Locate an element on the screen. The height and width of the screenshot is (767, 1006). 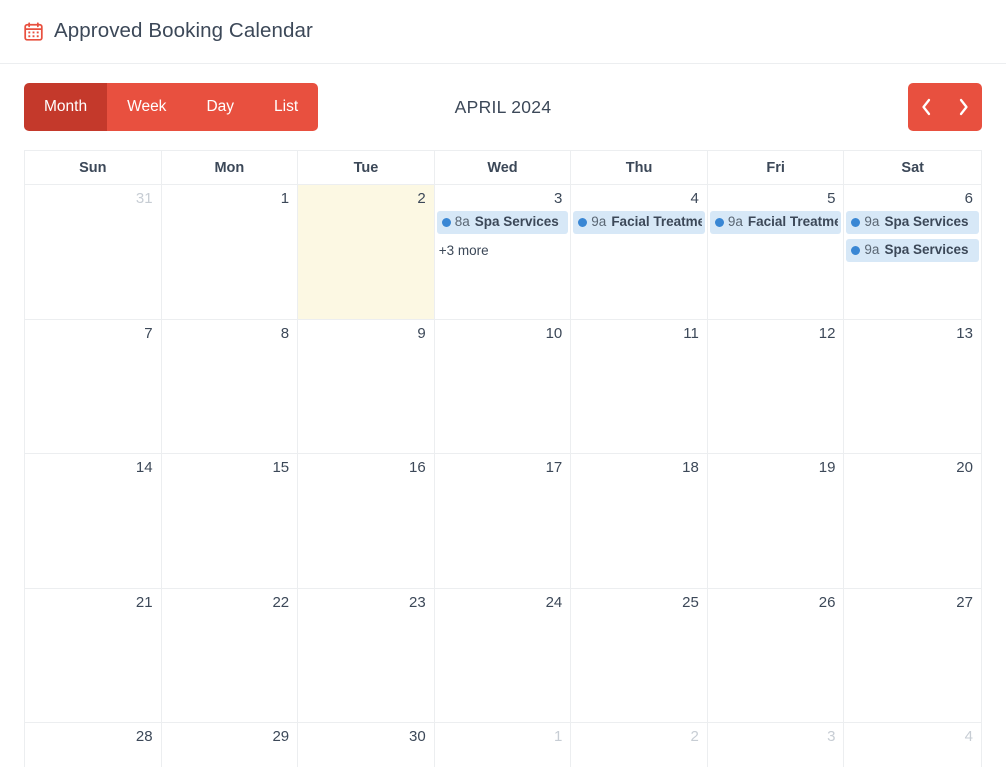
view-button-list: List is located at coordinates (286, 107).